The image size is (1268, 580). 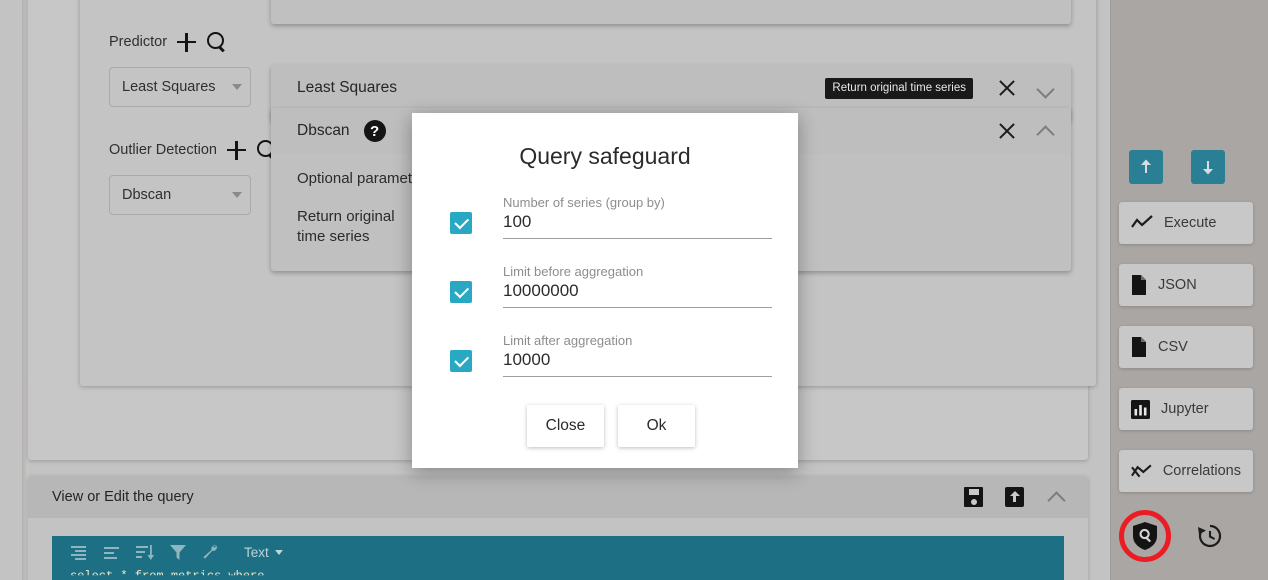 What do you see at coordinates (216, 42) in the screenshot?
I see `search-icon` at bounding box center [216, 42].